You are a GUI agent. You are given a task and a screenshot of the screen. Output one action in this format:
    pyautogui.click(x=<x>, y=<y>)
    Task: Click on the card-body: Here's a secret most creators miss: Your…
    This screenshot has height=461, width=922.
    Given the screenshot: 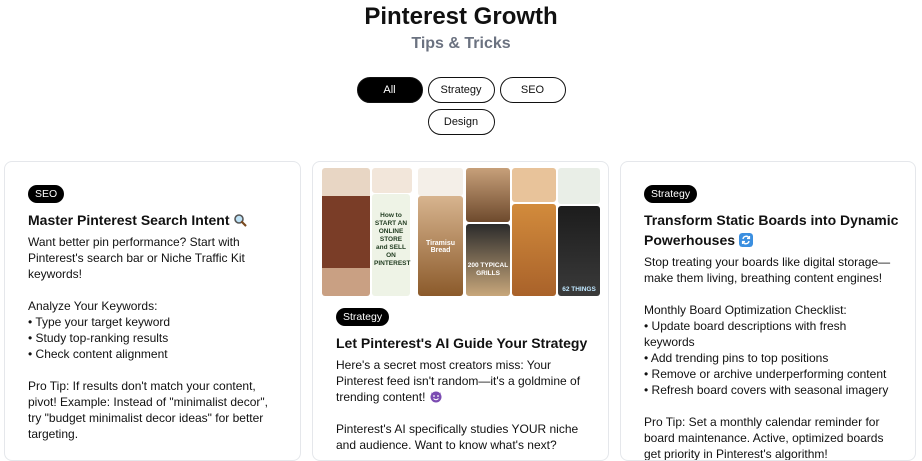 What is the action you would take?
    pyautogui.click(x=458, y=405)
    